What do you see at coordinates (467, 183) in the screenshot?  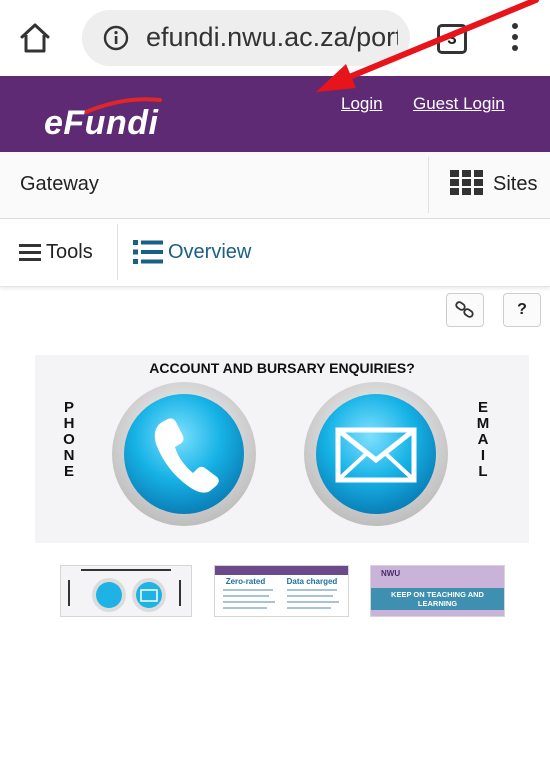 I see `sites-grid-icon` at bounding box center [467, 183].